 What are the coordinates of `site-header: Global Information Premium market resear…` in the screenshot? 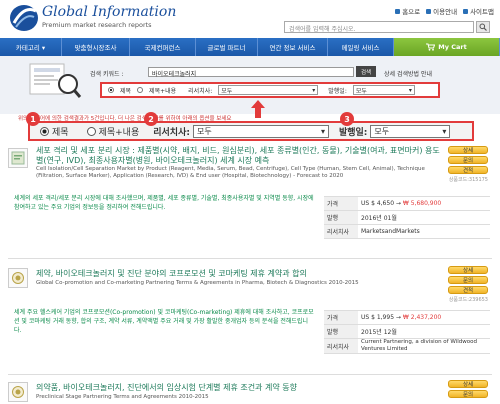 It's located at (250, 19).